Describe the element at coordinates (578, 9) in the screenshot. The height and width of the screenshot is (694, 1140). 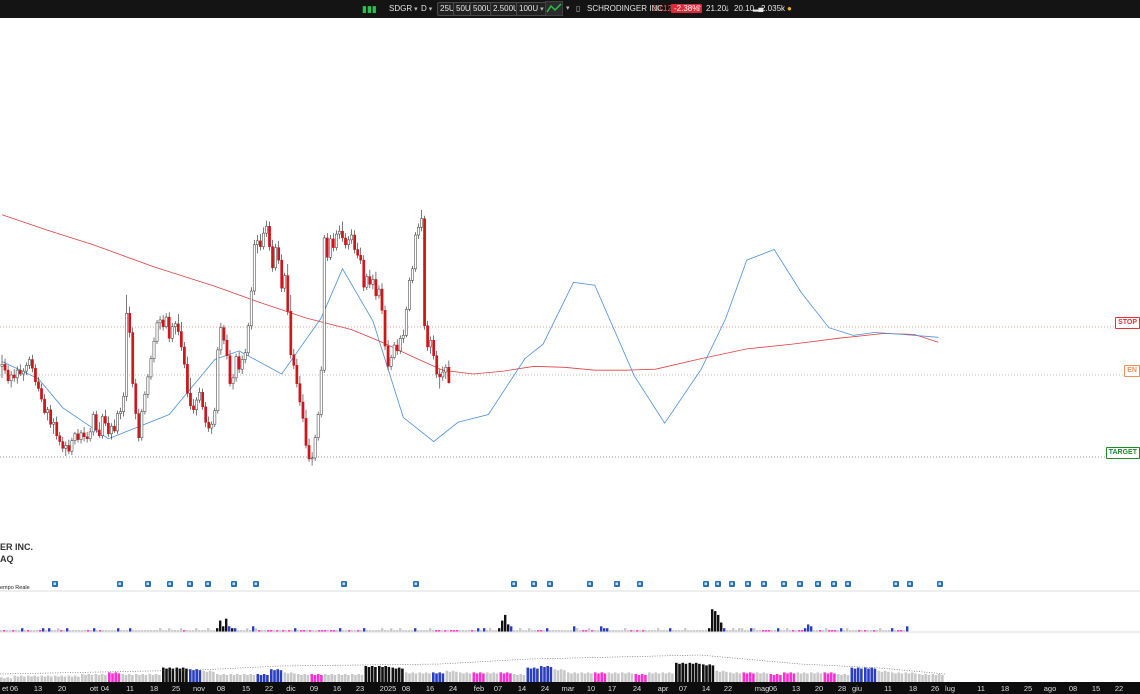
I see `info-icon: ▯` at that location.